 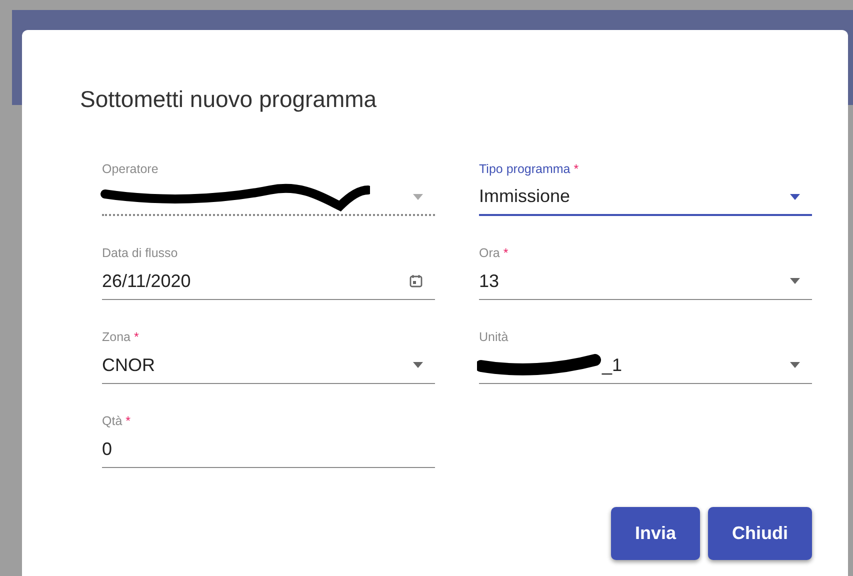 I want to click on field-value: 0, so click(x=108, y=449).